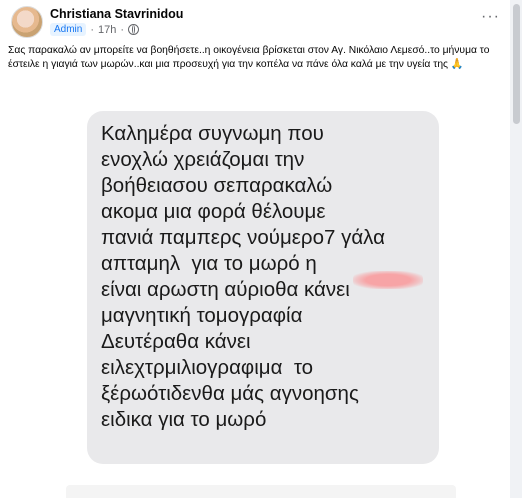 This screenshot has width=522, height=498. Describe the element at coordinates (68, 29) in the screenshot. I see `admin-badge: Admin` at that location.